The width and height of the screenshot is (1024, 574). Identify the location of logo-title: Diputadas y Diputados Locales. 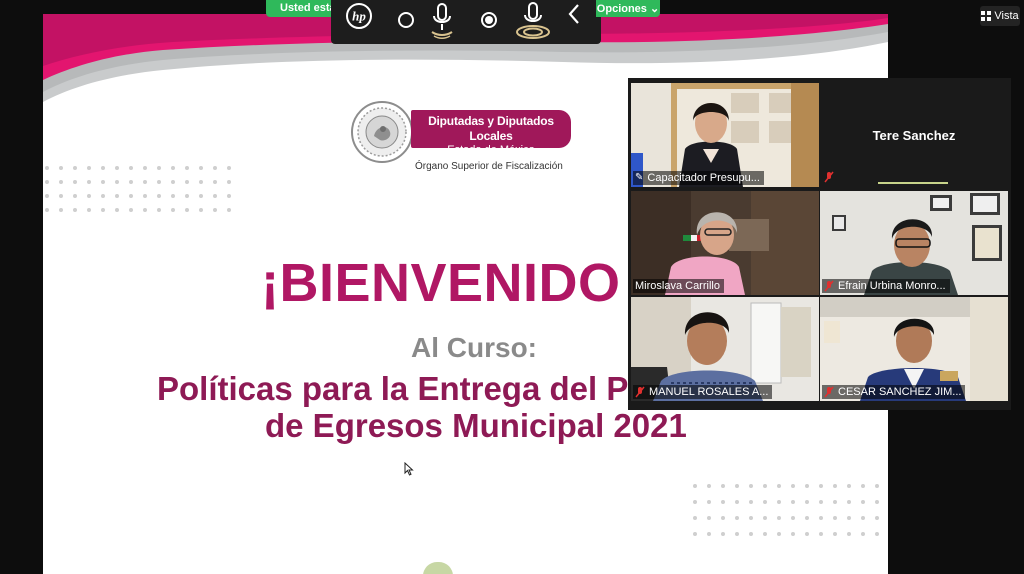
(491, 128).